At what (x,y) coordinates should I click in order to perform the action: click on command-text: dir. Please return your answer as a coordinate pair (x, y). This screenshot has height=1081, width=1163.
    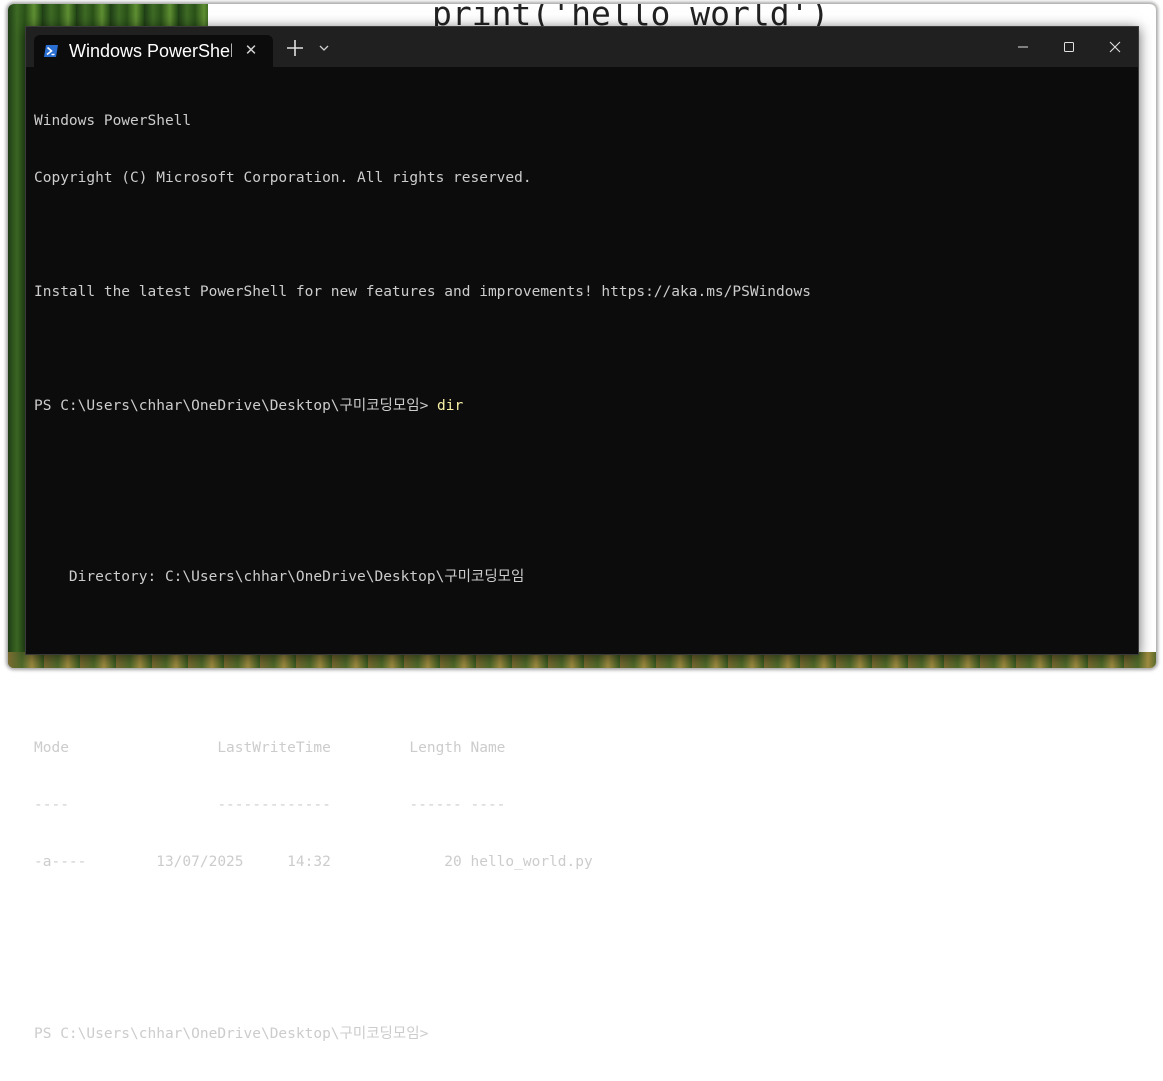
    Looking at the image, I should click on (450, 406).